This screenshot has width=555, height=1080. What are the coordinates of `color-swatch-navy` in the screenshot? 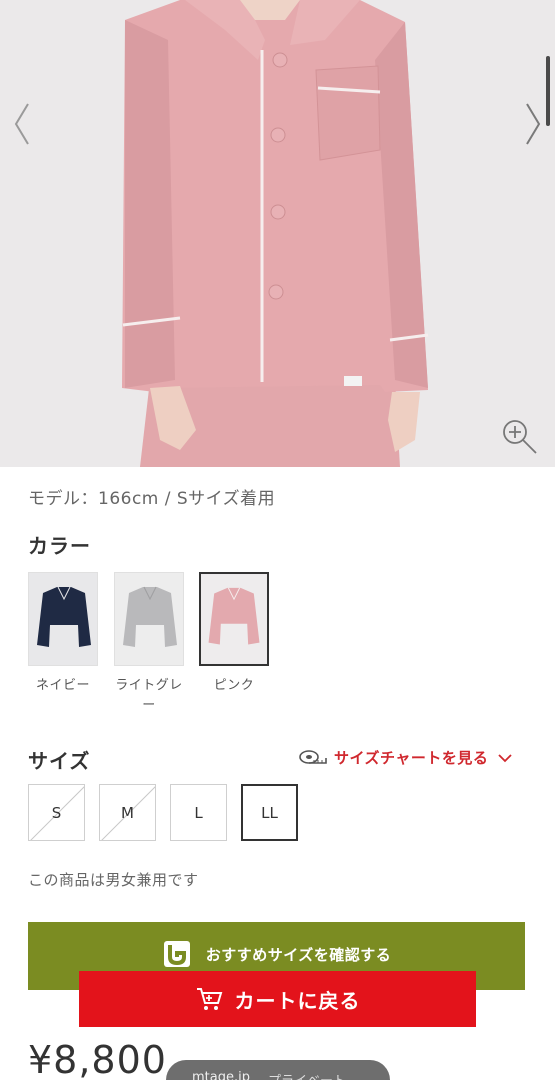 It's located at (63, 619).